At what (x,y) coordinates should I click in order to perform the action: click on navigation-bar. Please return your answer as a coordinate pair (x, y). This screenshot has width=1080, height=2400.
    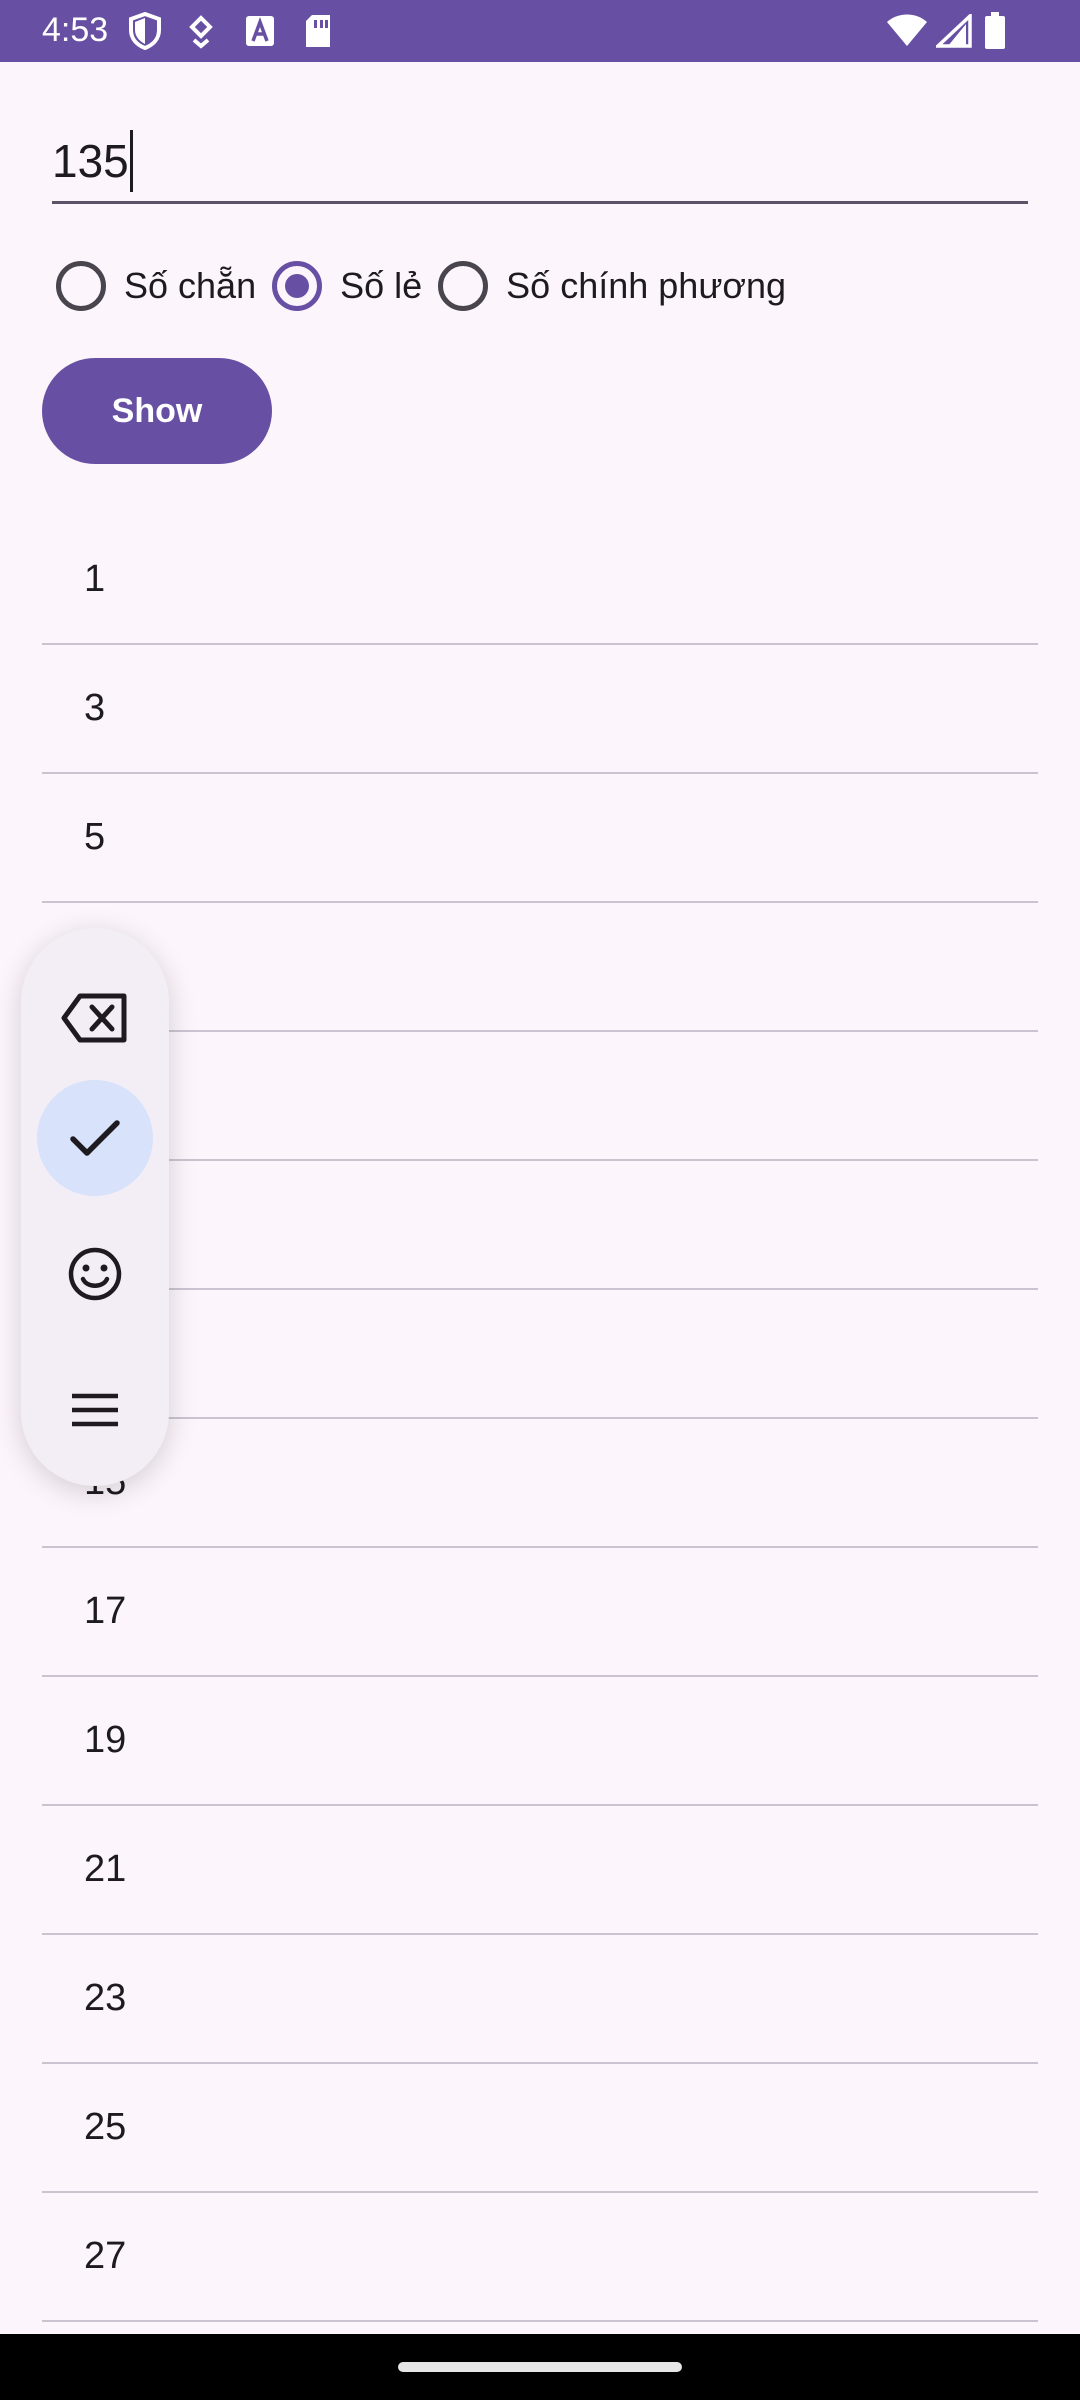
    Looking at the image, I should click on (540, 2367).